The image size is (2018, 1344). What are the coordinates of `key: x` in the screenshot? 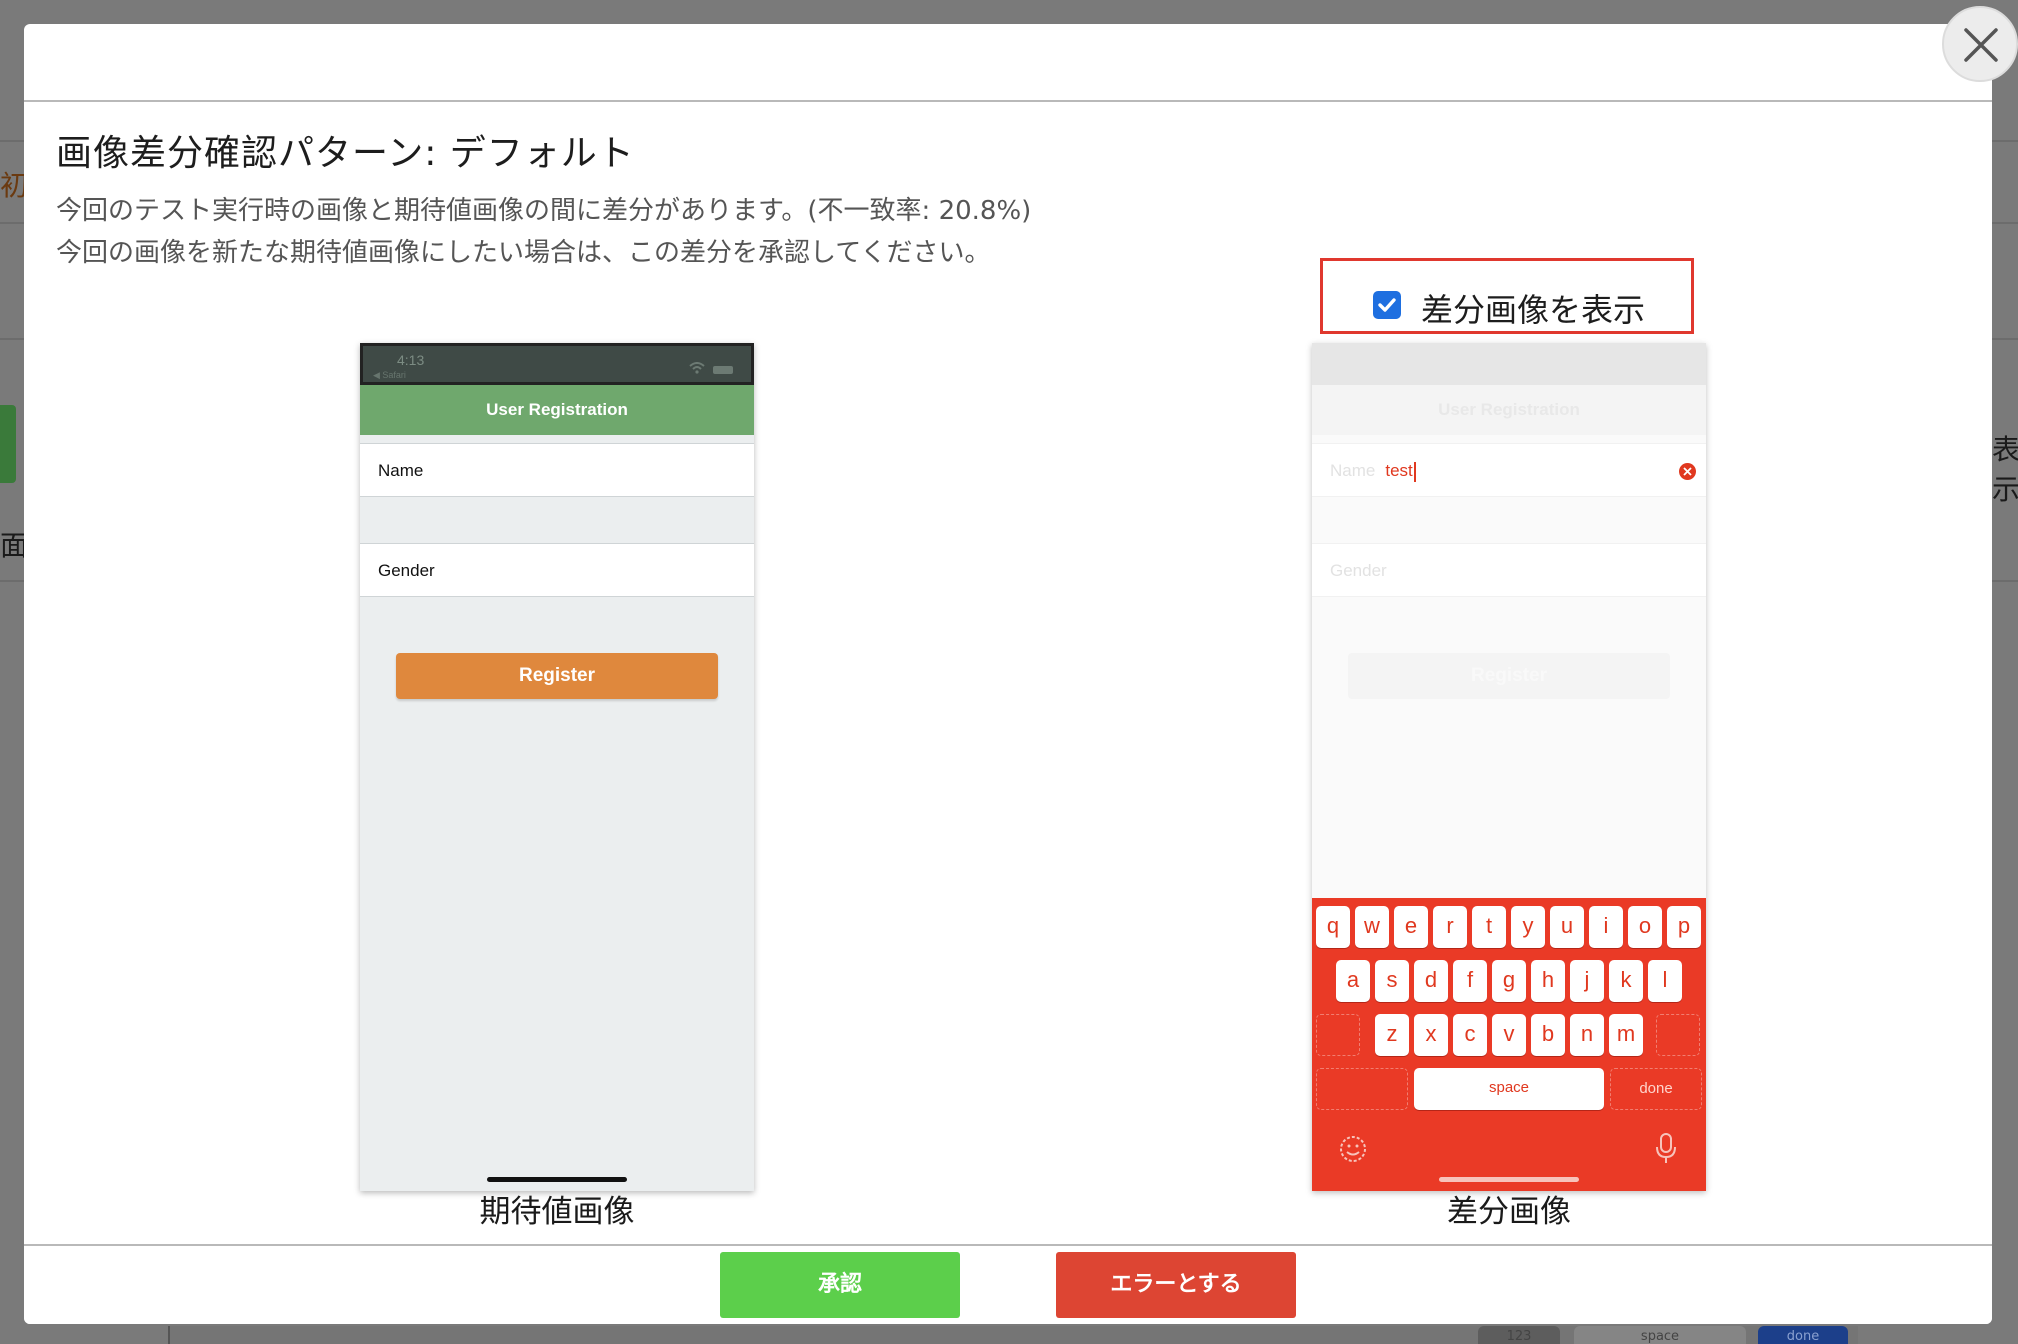 It's located at (1431, 1035).